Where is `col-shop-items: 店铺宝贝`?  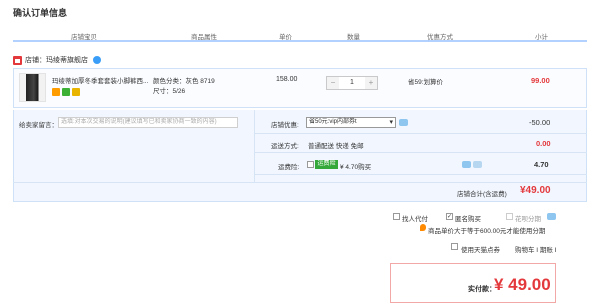
col-shop-items: 店铺宝贝 is located at coordinates (84, 37).